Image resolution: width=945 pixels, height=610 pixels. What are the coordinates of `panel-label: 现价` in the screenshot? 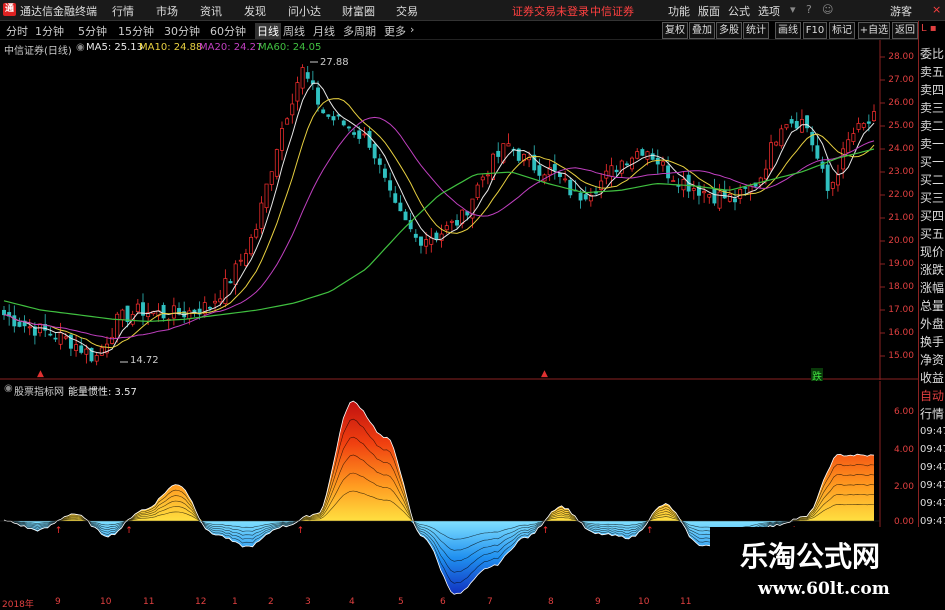 It's located at (932, 252).